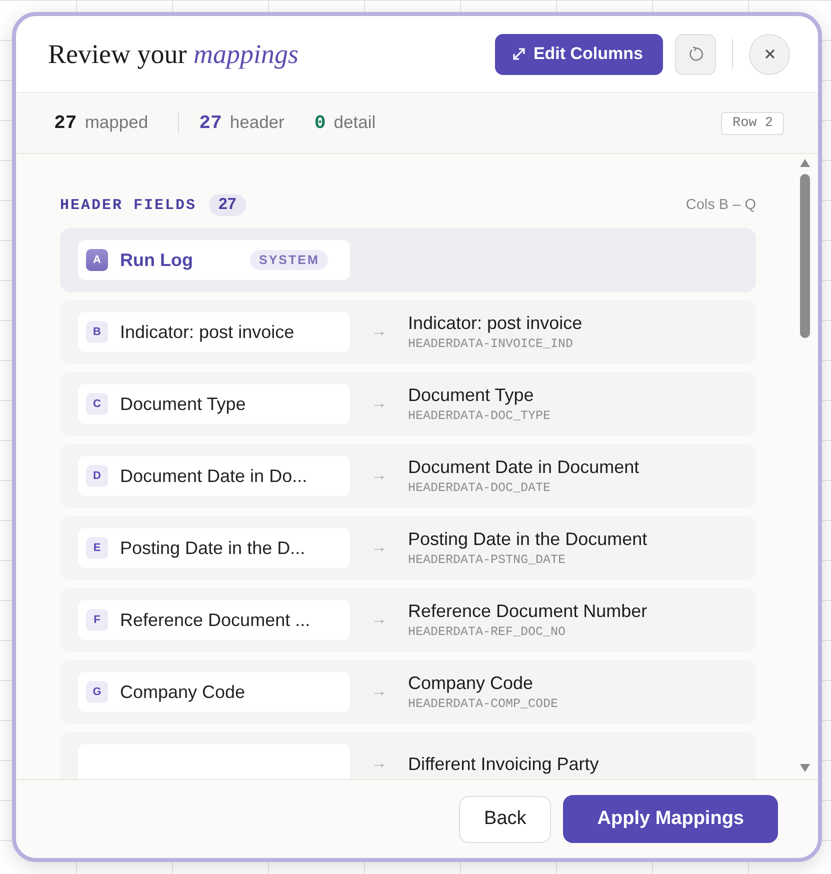 This screenshot has width=831, height=874. What do you see at coordinates (207, 332) in the screenshot?
I see `source-column-name: Indicator: post invoice` at bounding box center [207, 332].